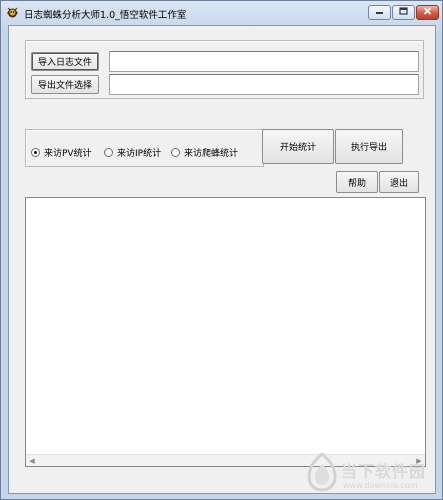 This screenshot has height=500, width=443. I want to click on watermark-text: 当下软件园, so click(384, 471).